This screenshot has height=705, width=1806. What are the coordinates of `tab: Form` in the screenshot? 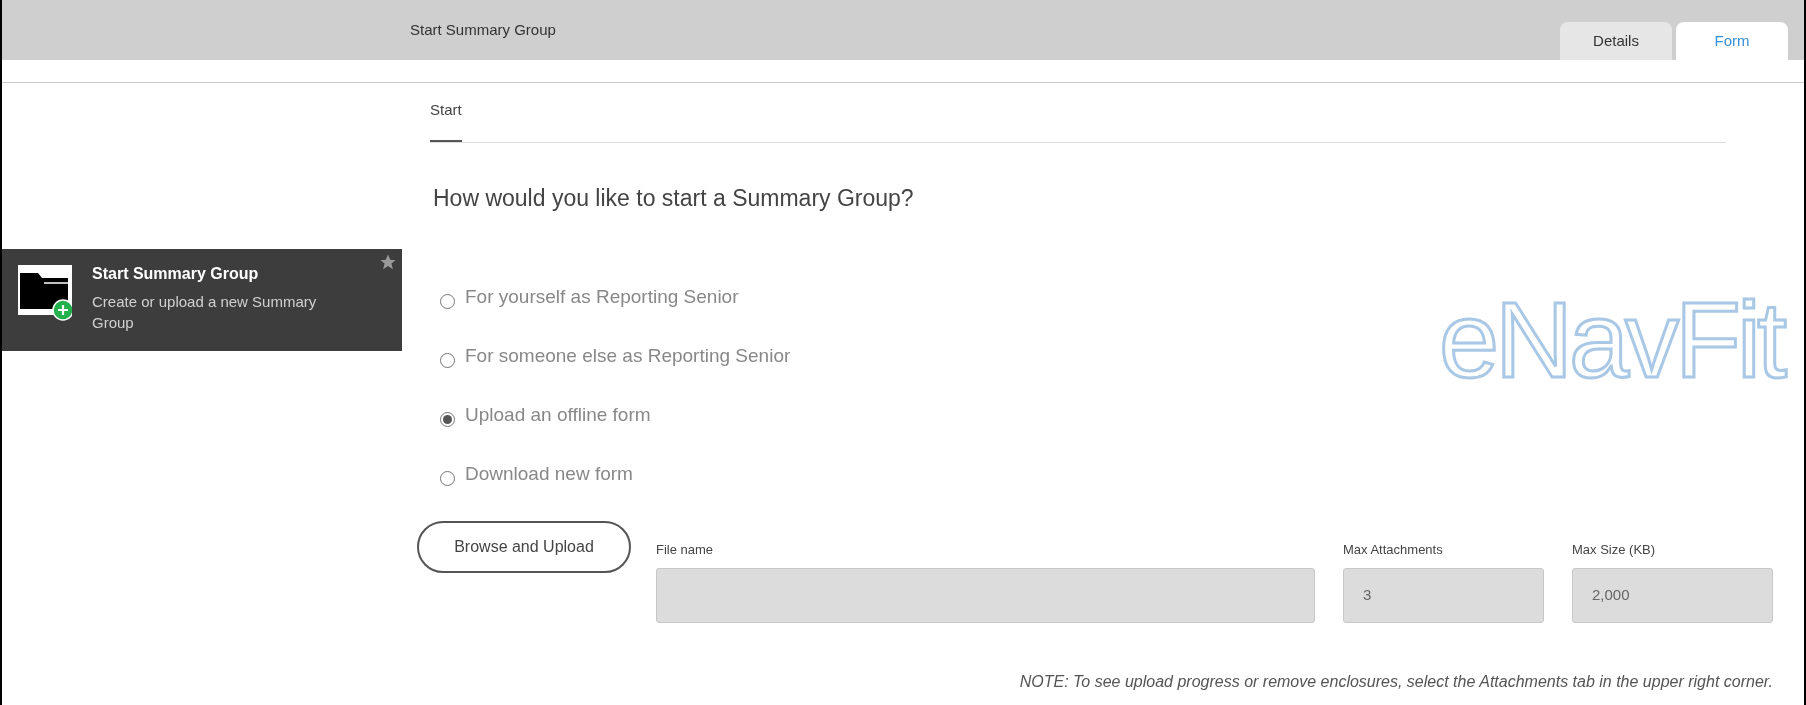 It's located at (1732, 41).